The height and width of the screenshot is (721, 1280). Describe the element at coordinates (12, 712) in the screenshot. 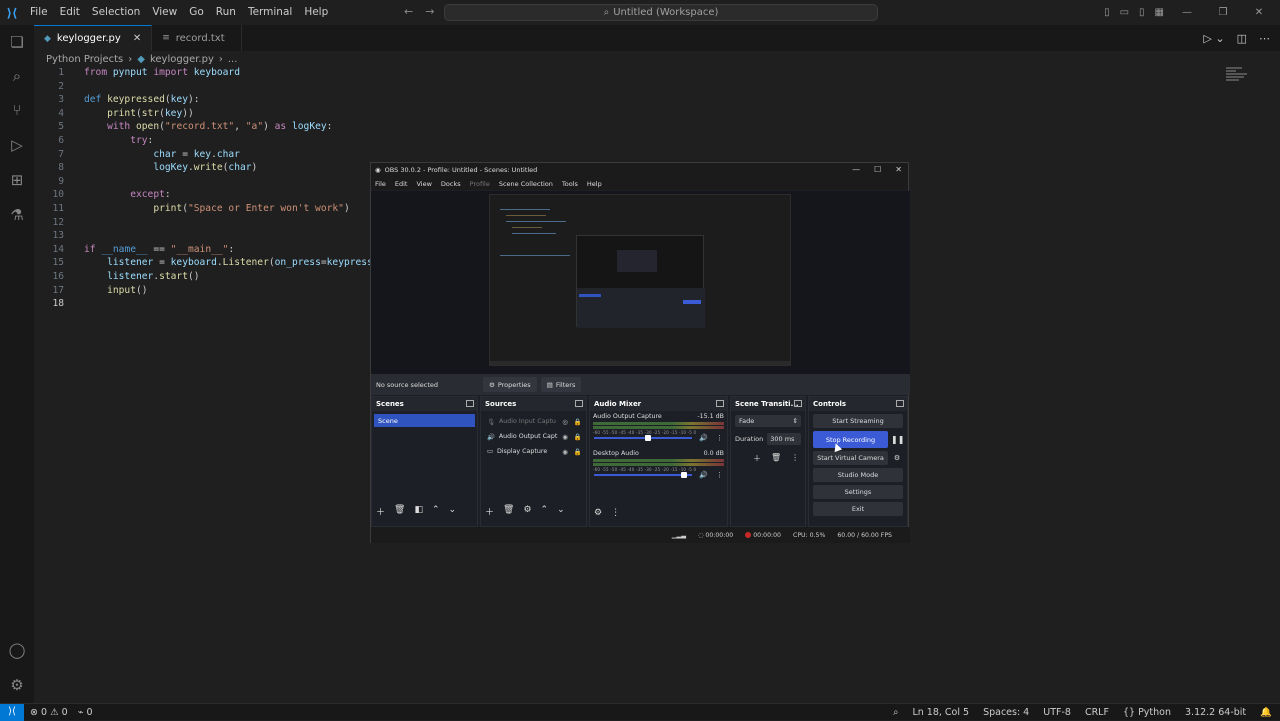

I see `remote-icon: ⟩⟨` at that location.